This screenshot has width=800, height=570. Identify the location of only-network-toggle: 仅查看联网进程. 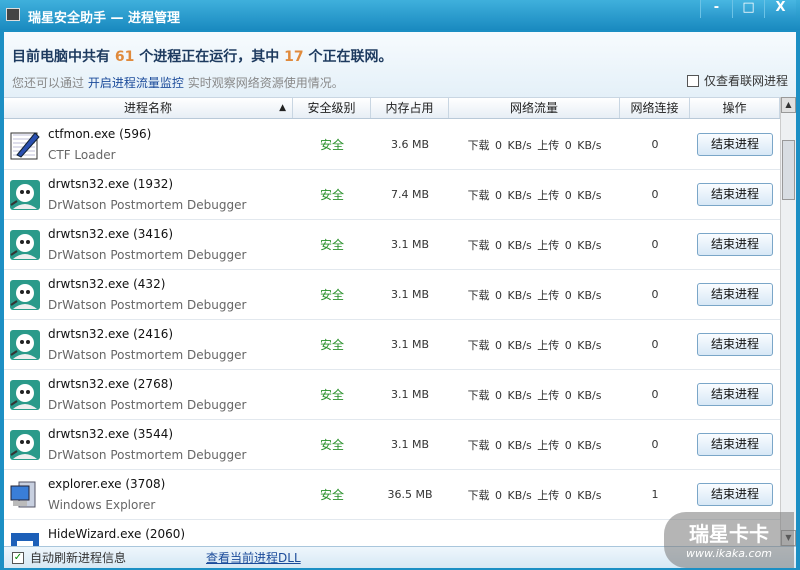
(737, 80).